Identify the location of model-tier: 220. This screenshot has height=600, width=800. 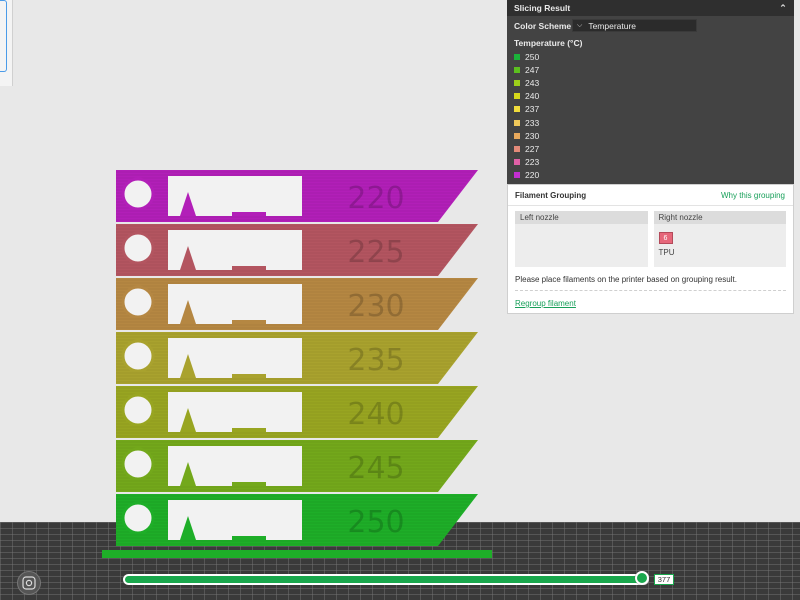
(297, 196).